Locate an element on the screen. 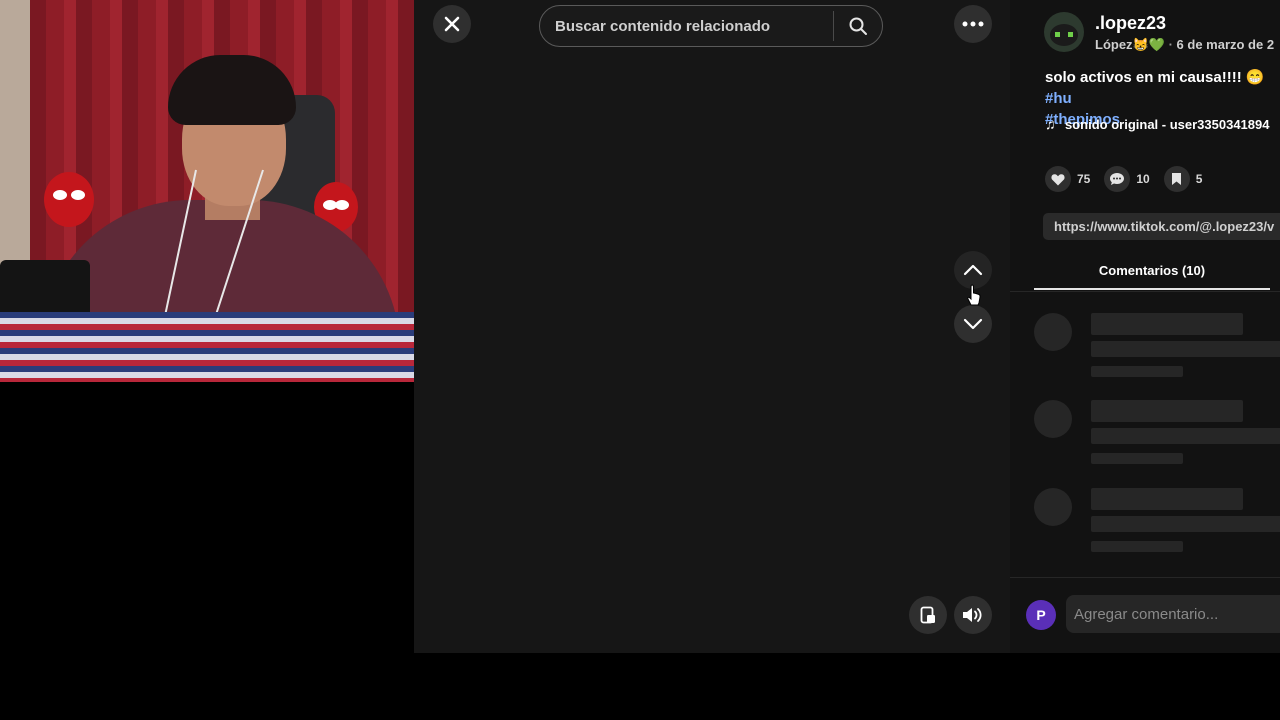 The height and width of the screenshot is (720, 1280). more-icon is located at coordinates (973, 24).